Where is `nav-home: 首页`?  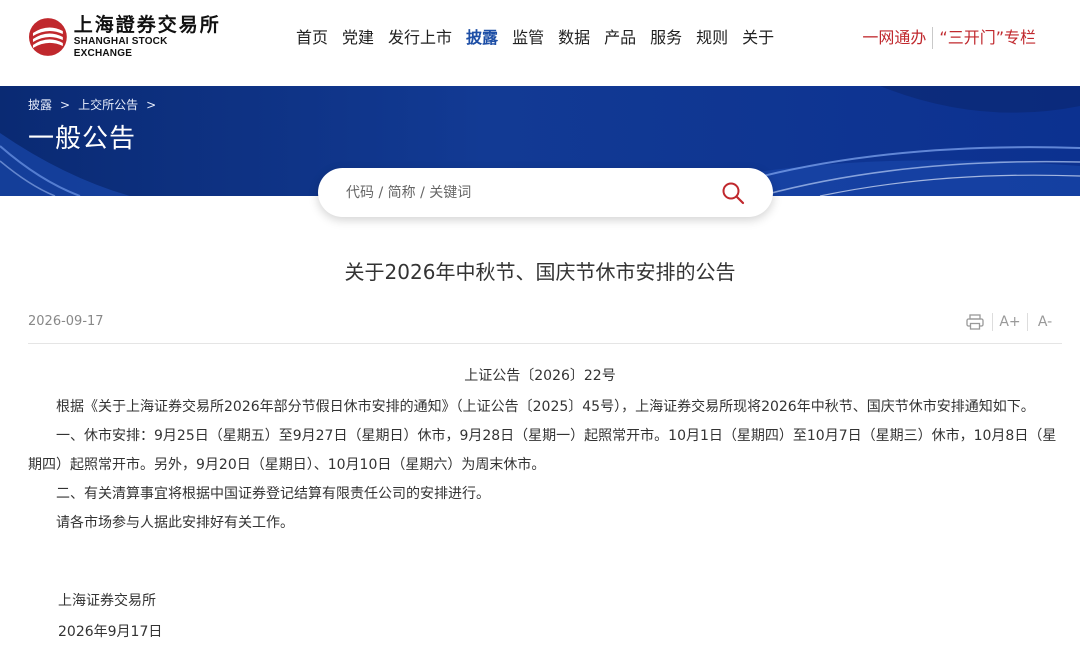
nav-home: 首页 is located at coordinates (312, 38).